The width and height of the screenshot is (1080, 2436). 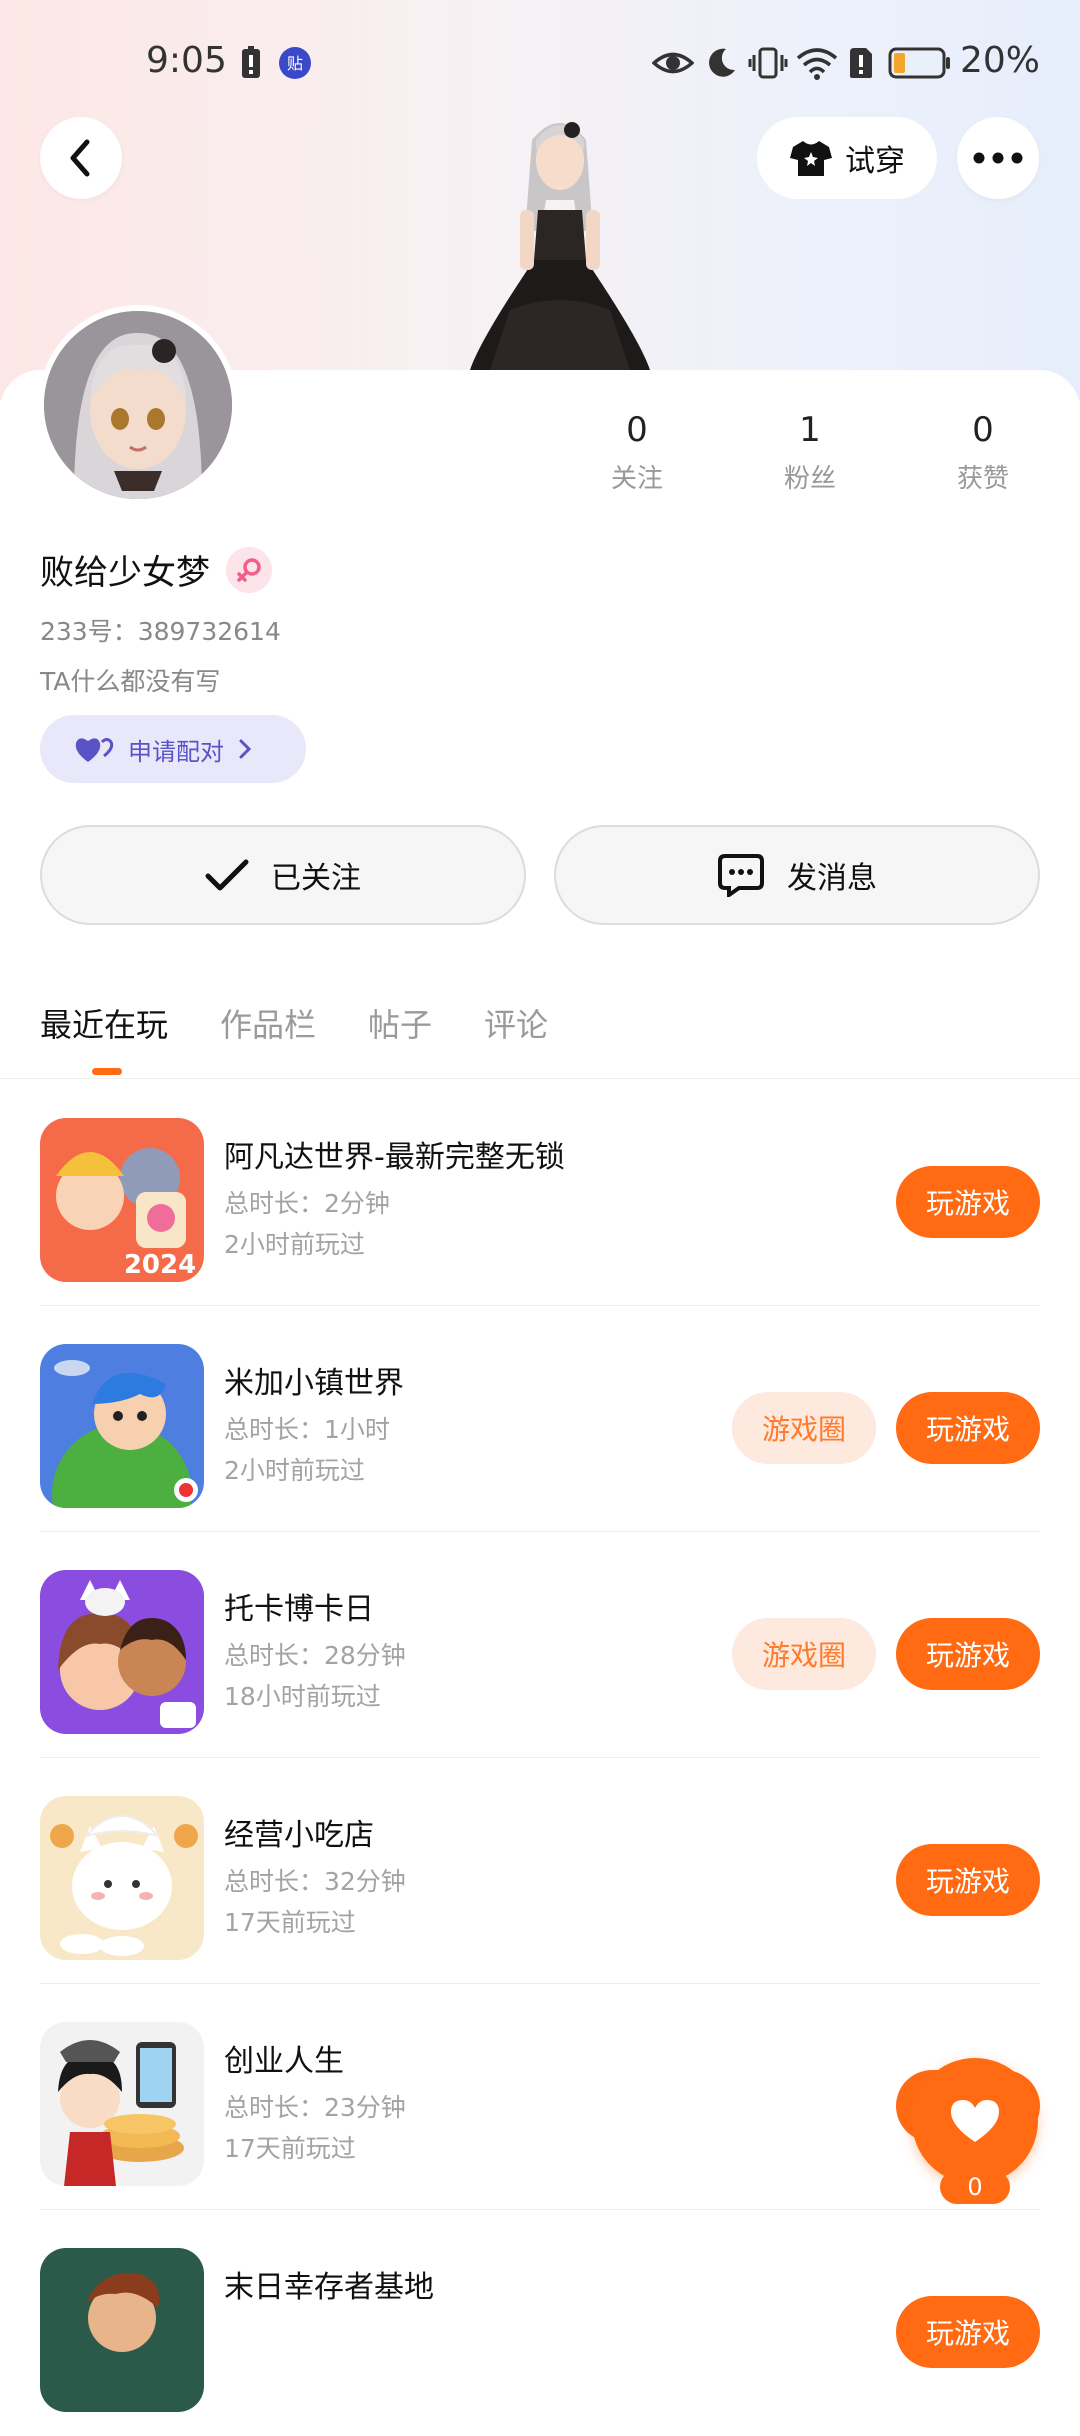 What do you see at coordinates (811, 158) in the screenshot?
I see `tshirt-icon` at bounding box center [811, 158].